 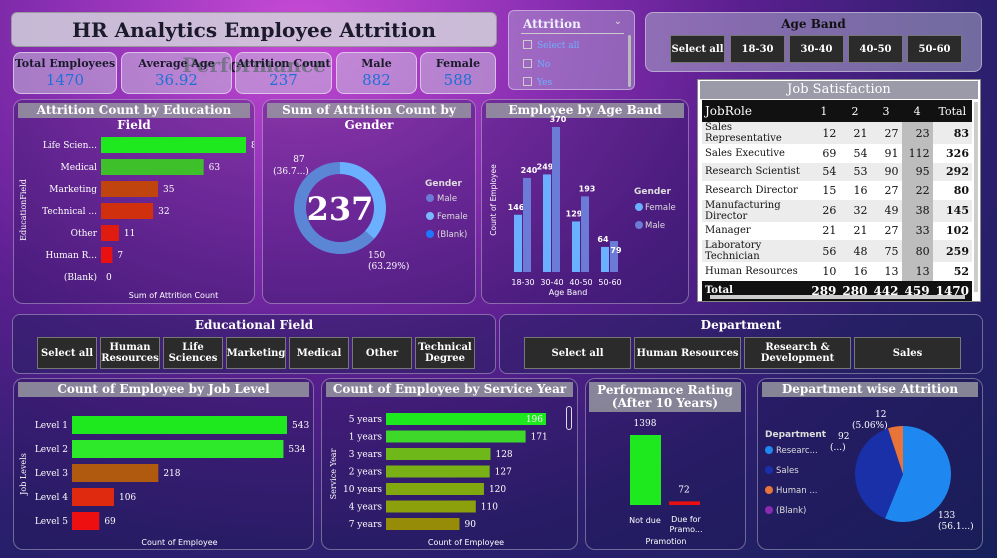 I want to click on age-band-select-all: Select all, so click(x=697, y=49).